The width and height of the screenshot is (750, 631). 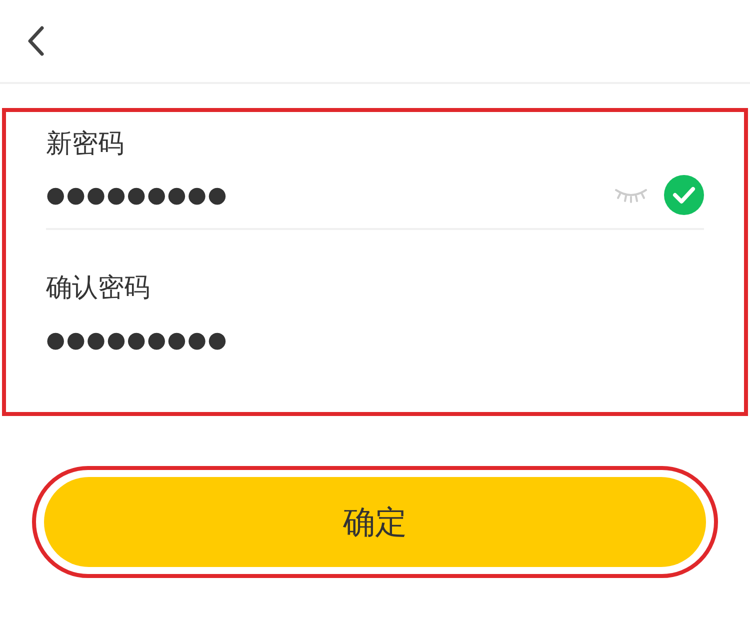 I want to click on field-label: 新密码, so click(x=85, y=144).